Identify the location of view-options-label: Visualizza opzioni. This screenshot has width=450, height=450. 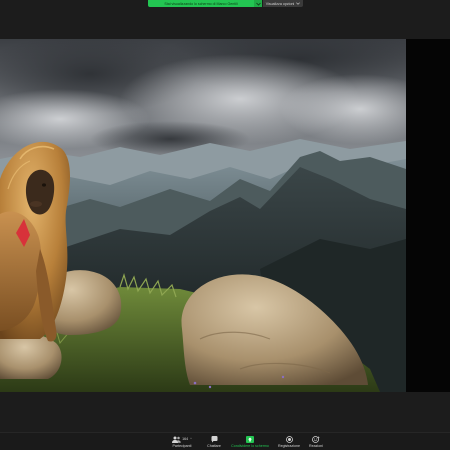
(280, 3).